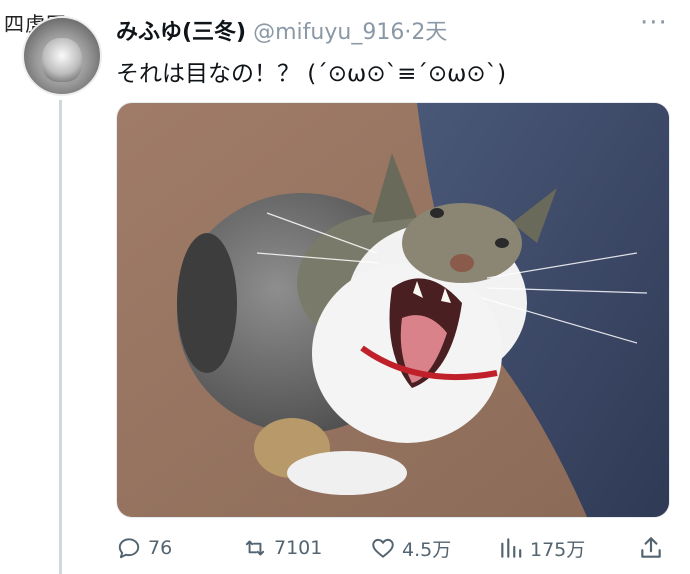 The image size is (690, 574). Describe the element at coordinates (255, 548) in the screenshot. I see `retweet-icon` at that location.